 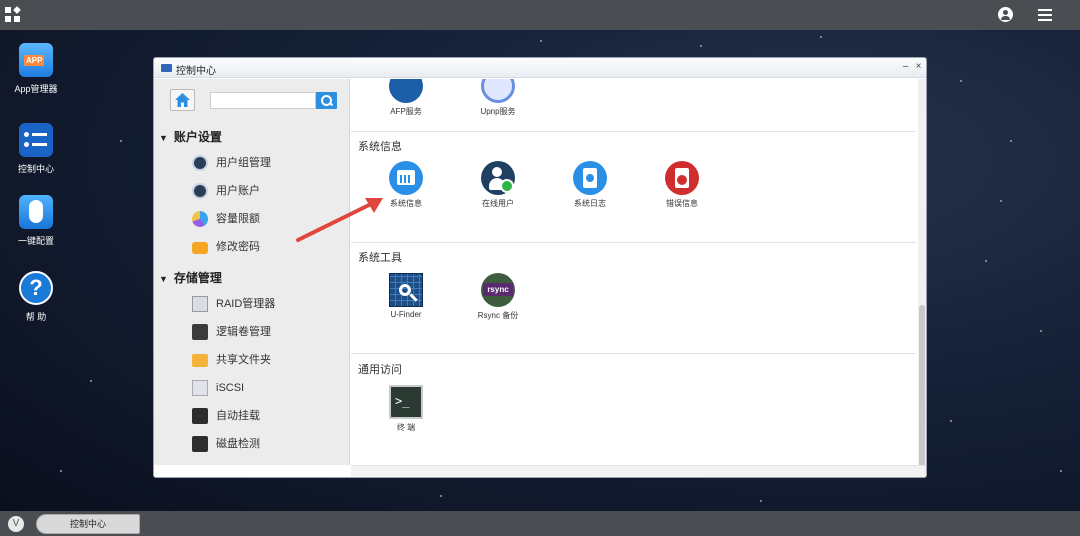 I want to click on desktop-icon-one-click-config: 一键配置, so click(x=36, y=221).